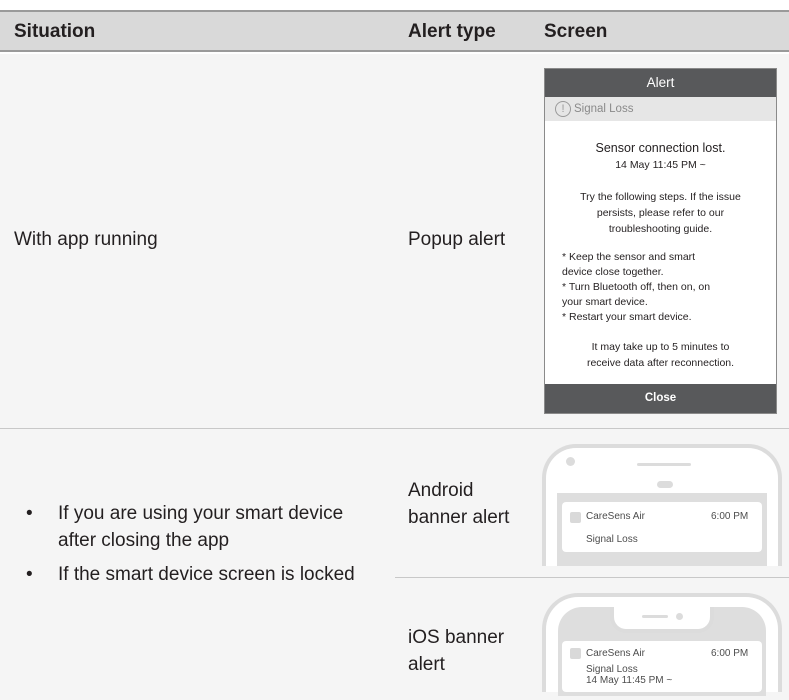 The image size is (789, 700). I want to click on ios-time: 6:00 PM, so click(730, 653).